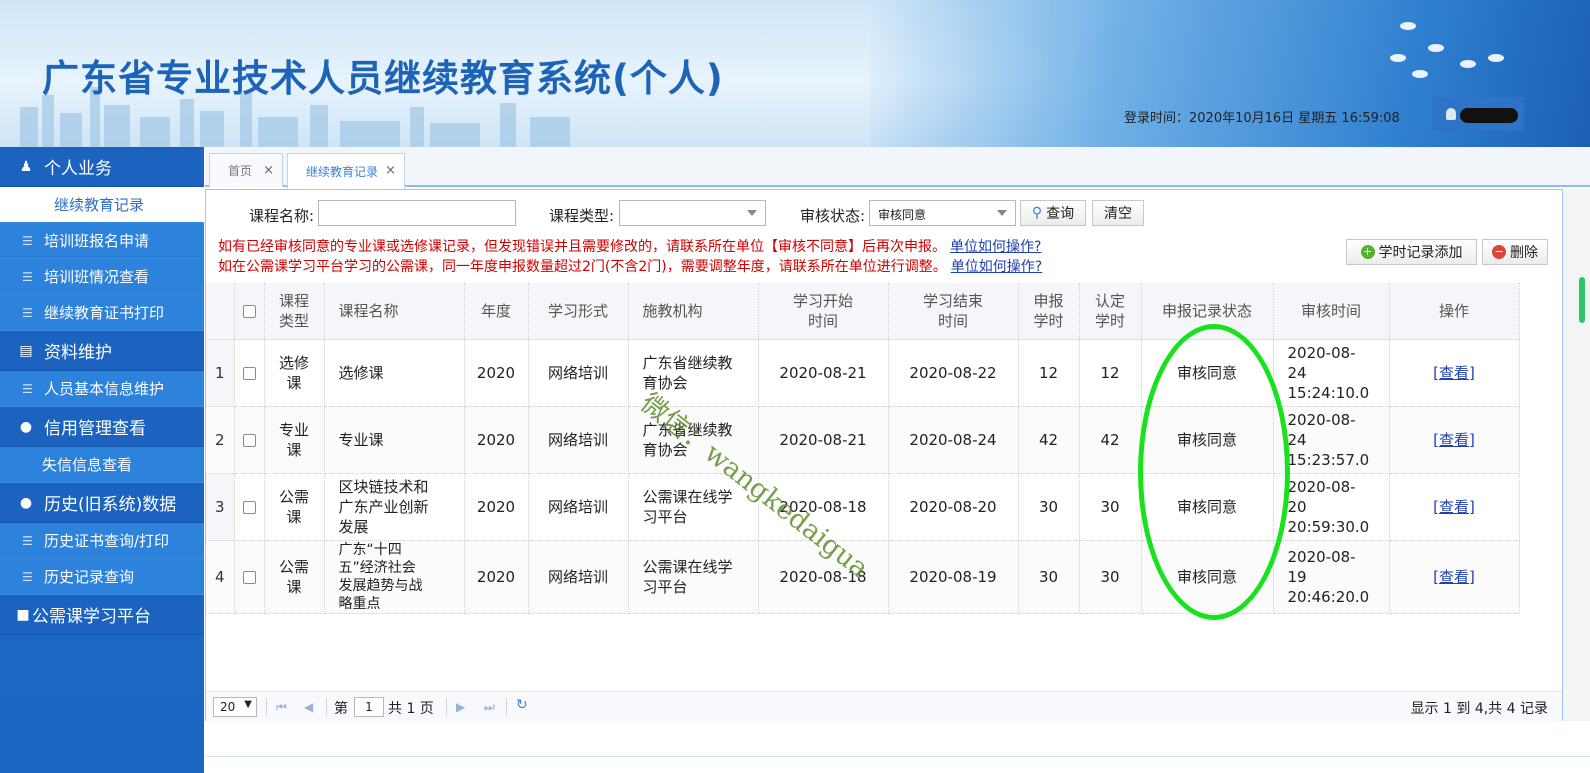 The image size is (1590, 773). What do you see at coordinates (346, 171) in the screenshot?
I see `tab-education-records: 继续教育记录 ×` at bounding box center [346, 171].